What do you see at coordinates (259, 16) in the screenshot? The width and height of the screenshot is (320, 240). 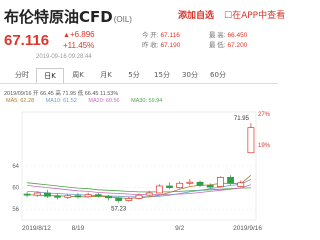 I see `open-in-app-label: 在APP中查看` at bounding box center [259, 16].